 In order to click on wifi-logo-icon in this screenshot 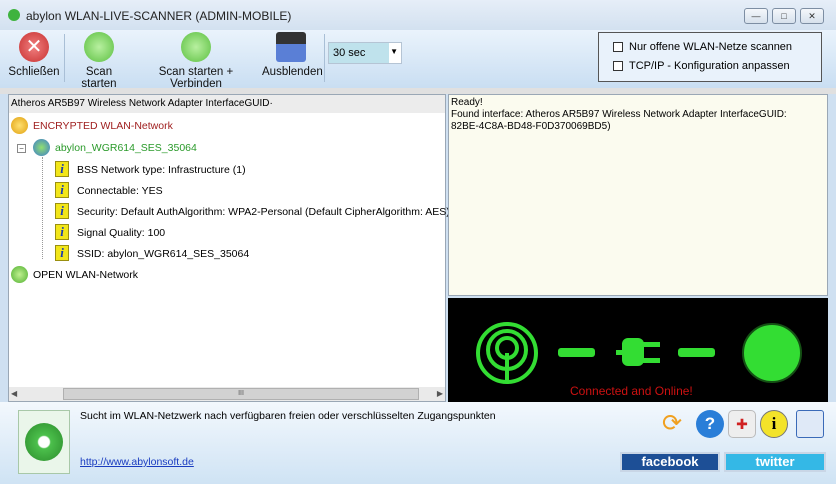, I will do `click(44, 442)`.